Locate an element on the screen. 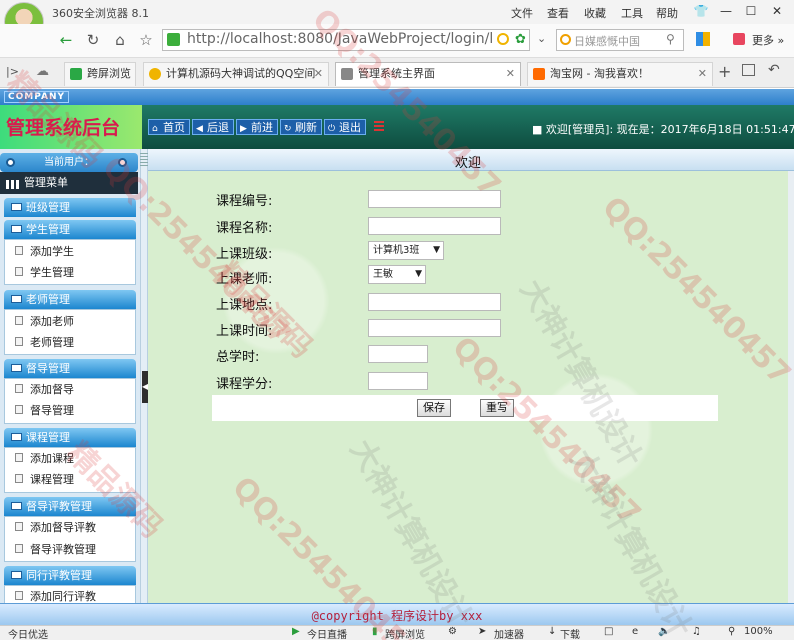 Image resolution: width=794 pixels, height=640 pixels. back-arrow-icon: ← is located at coordinates (66, 40).